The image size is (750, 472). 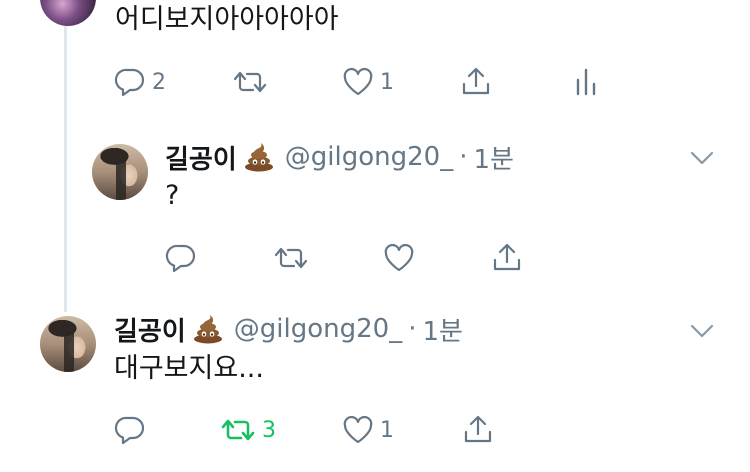 I want to click on tweet-actions: 2 1, so click(x=364, y=82).